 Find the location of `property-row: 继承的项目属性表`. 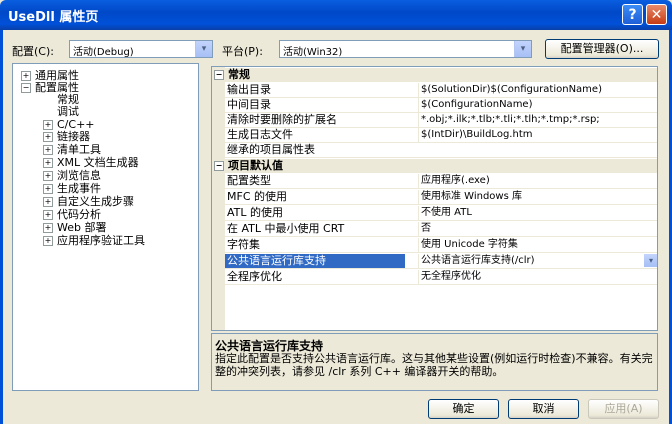

property-row: 继承的项目属性表 is located at coordinates (441, 150).